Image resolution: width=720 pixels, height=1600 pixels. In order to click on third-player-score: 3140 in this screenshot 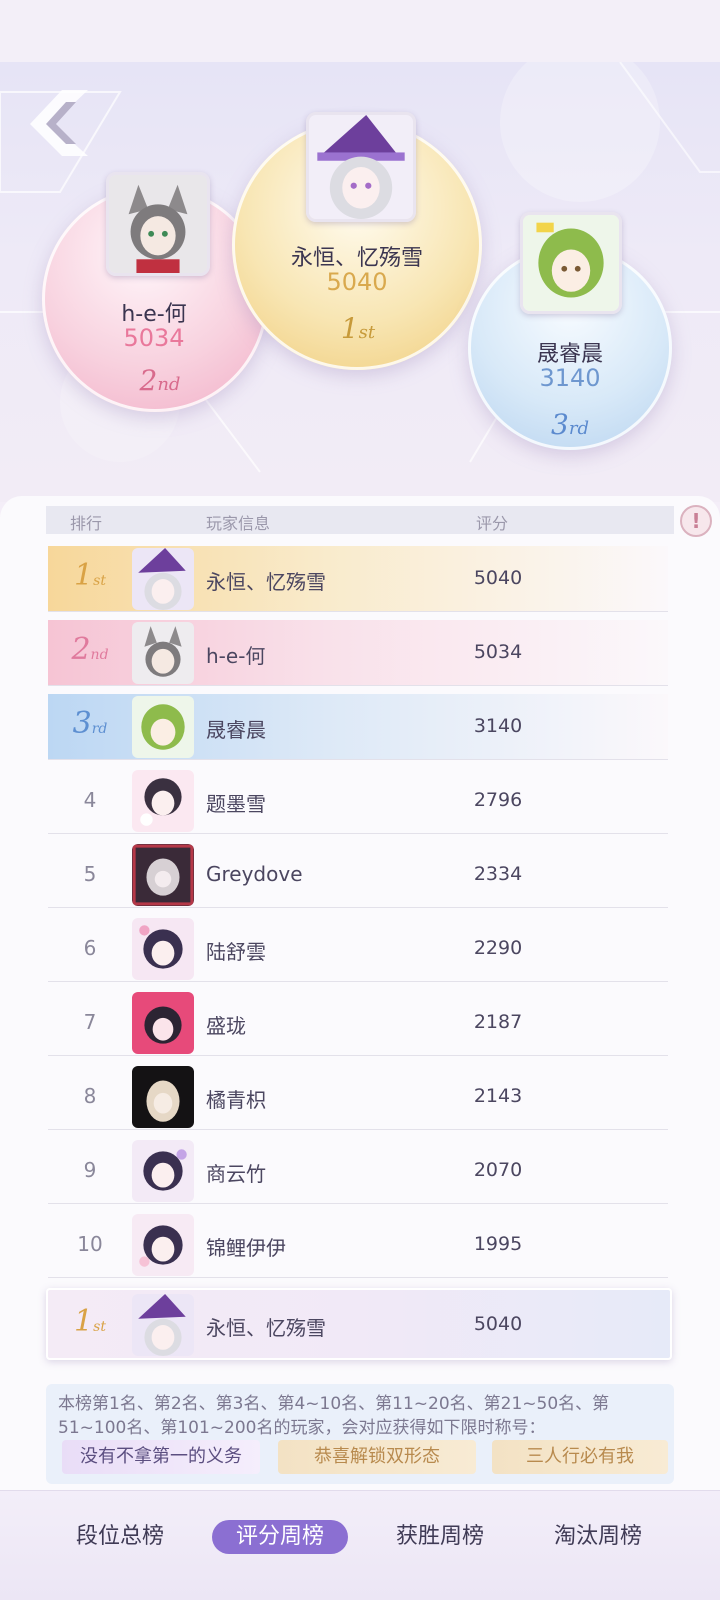, I will do `click(570, 378)`.